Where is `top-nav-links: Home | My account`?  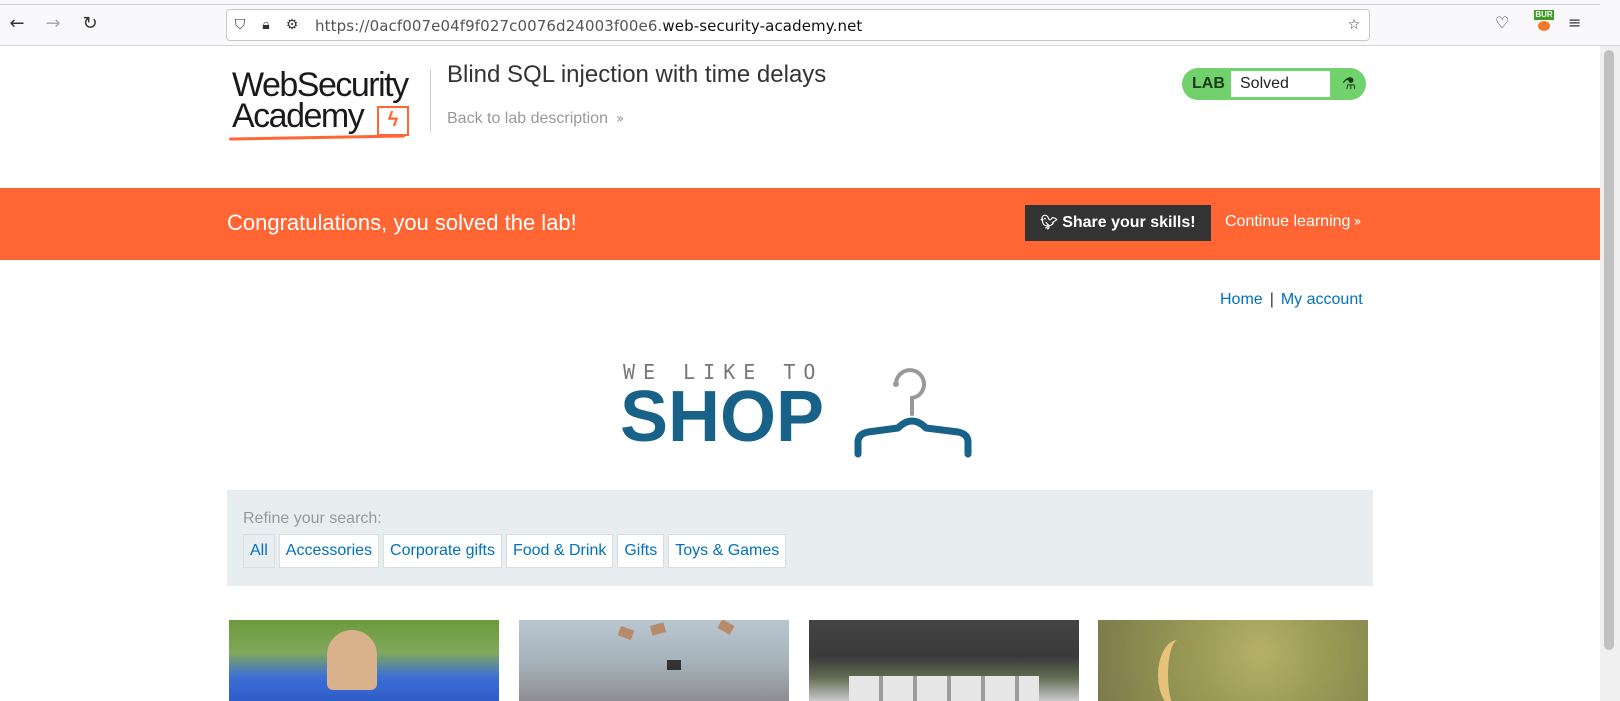 top-nav-links: Home | My account is located at coordinates (1291, 300).